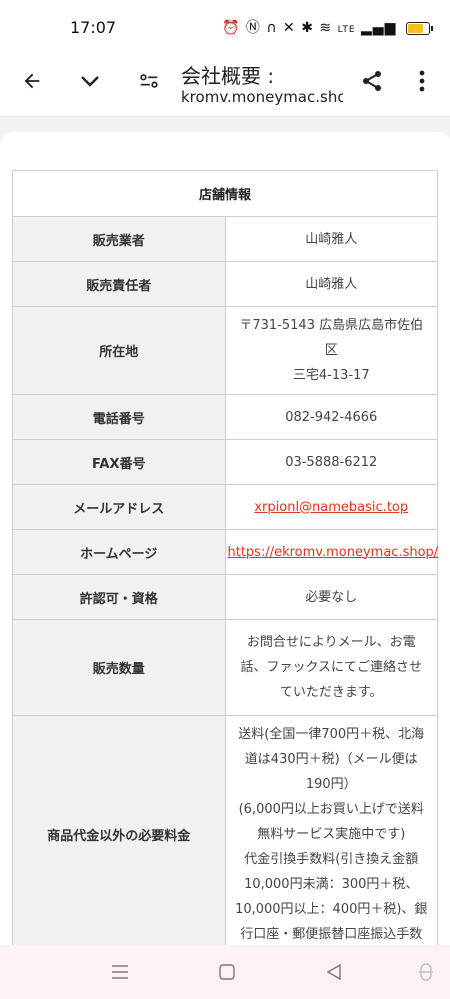 This screenshot has width=450, height=999. I want to click on table-row: メールアドレス xrpionl@namebasic.top, so click(225, 507).